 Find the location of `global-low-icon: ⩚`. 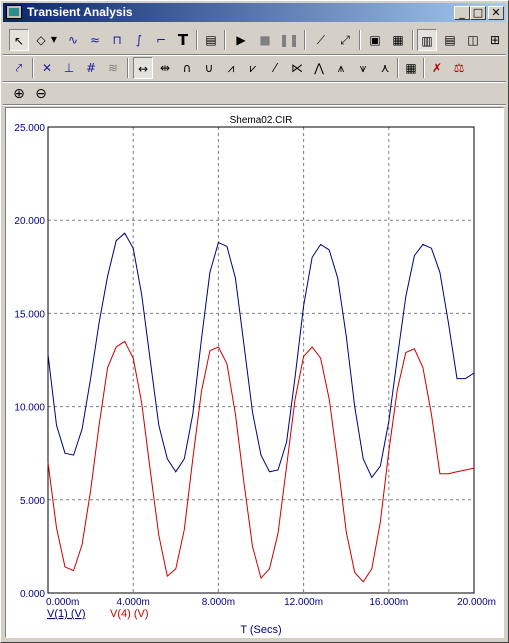

global-low-icon: ⩚ is located at coordinates (341, 68).